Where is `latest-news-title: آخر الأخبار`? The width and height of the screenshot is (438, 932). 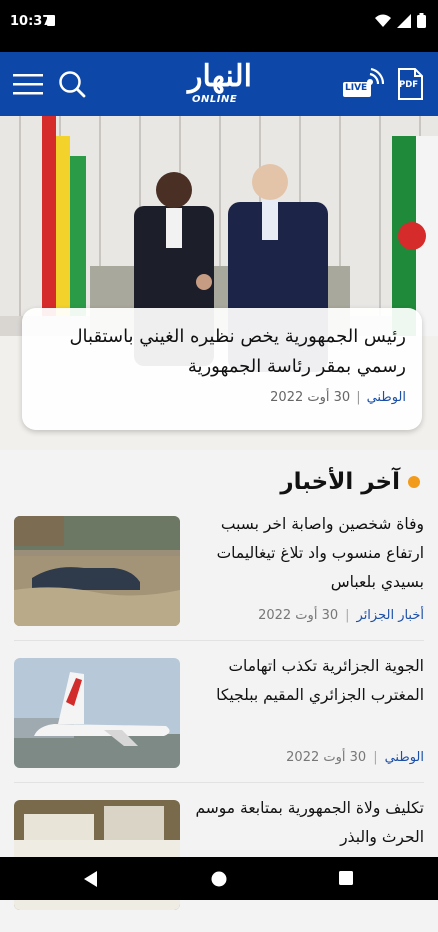 latest-news-title: آخر الأخبار is located at coordinates (340, 482).